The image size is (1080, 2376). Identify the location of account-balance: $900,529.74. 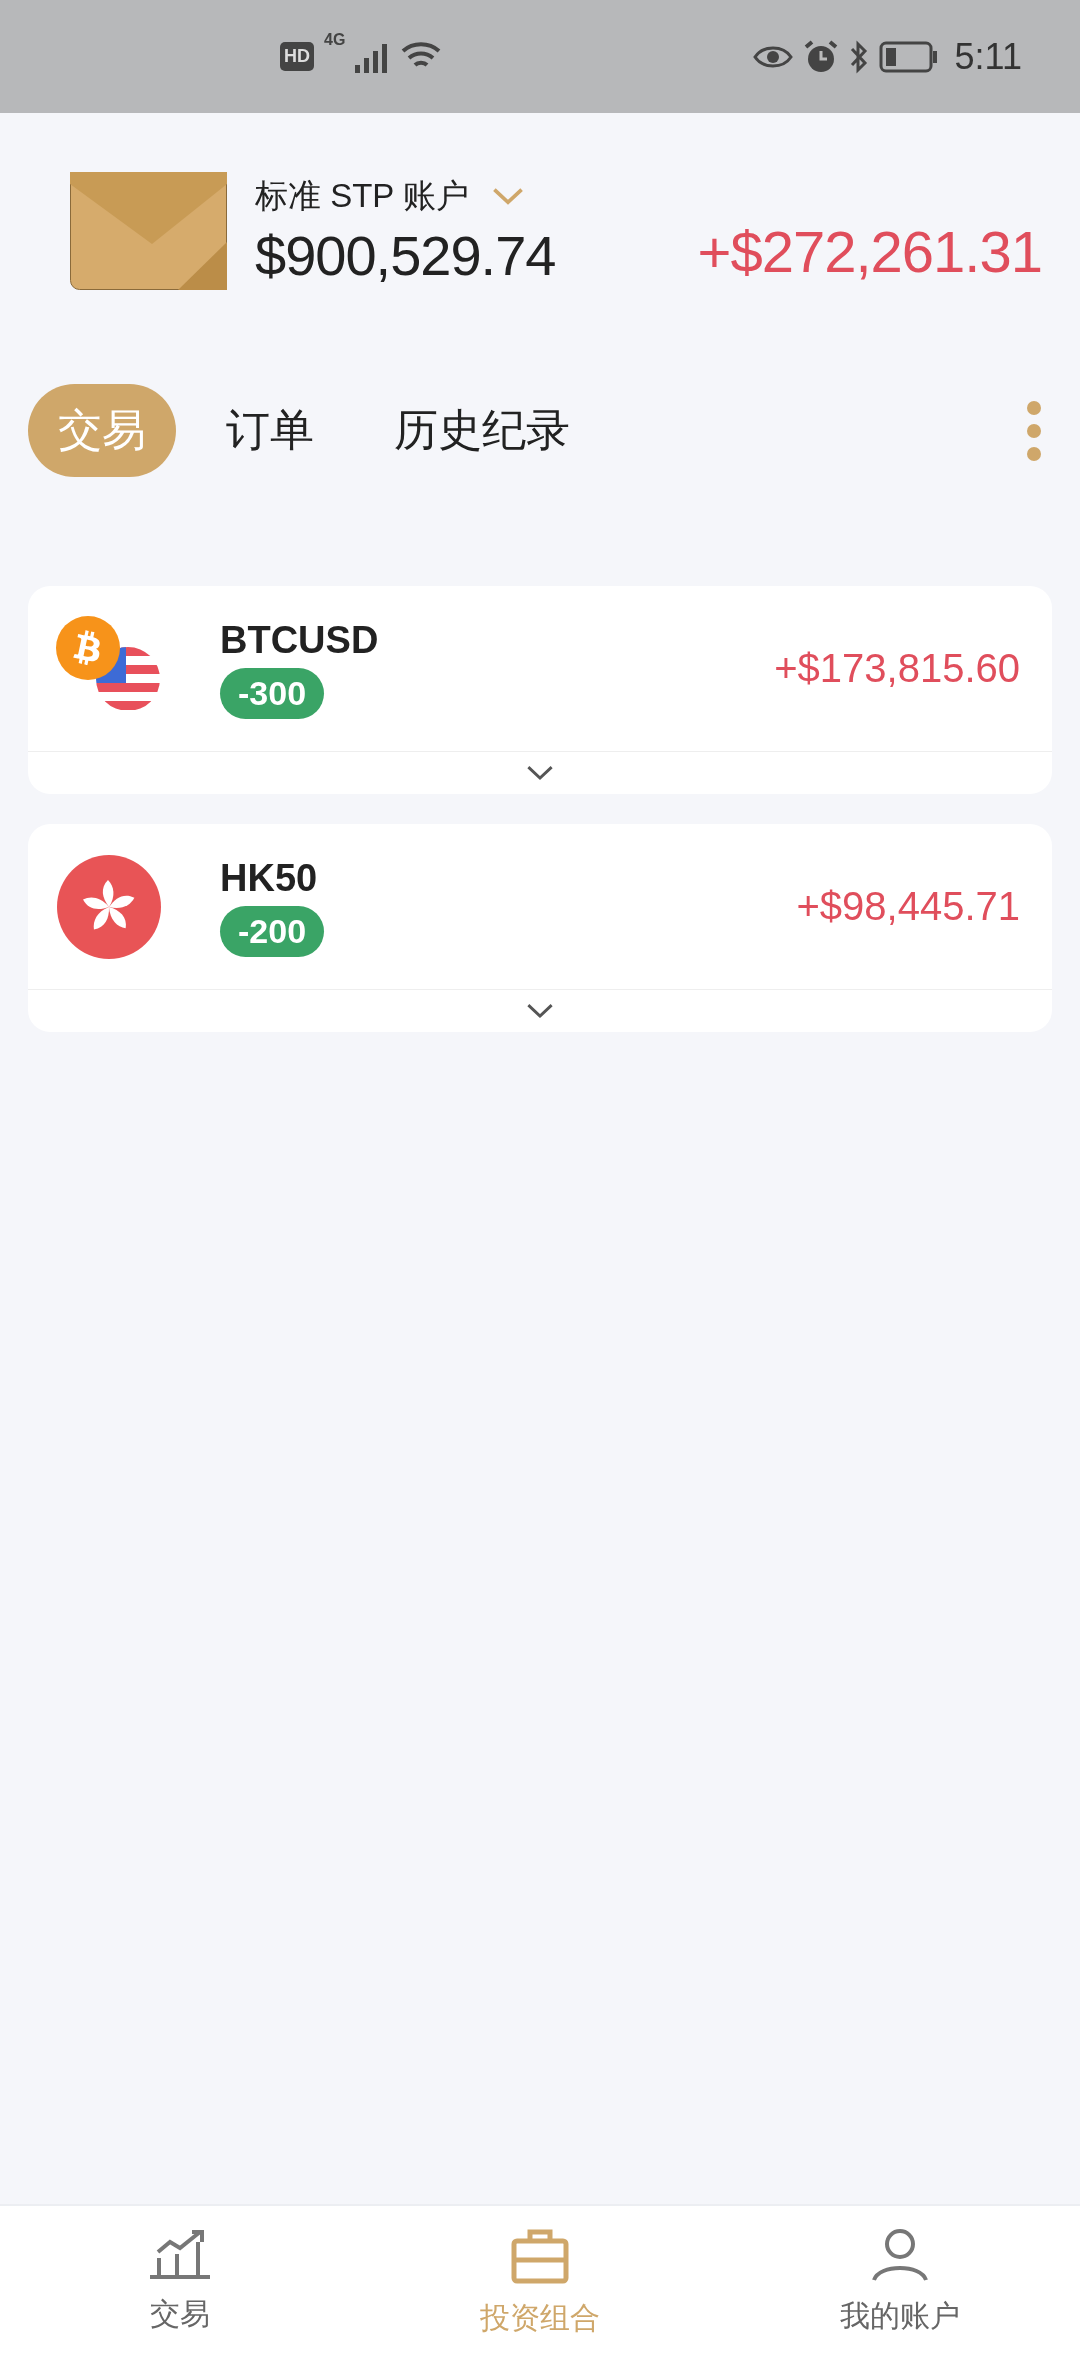
(405, 255).